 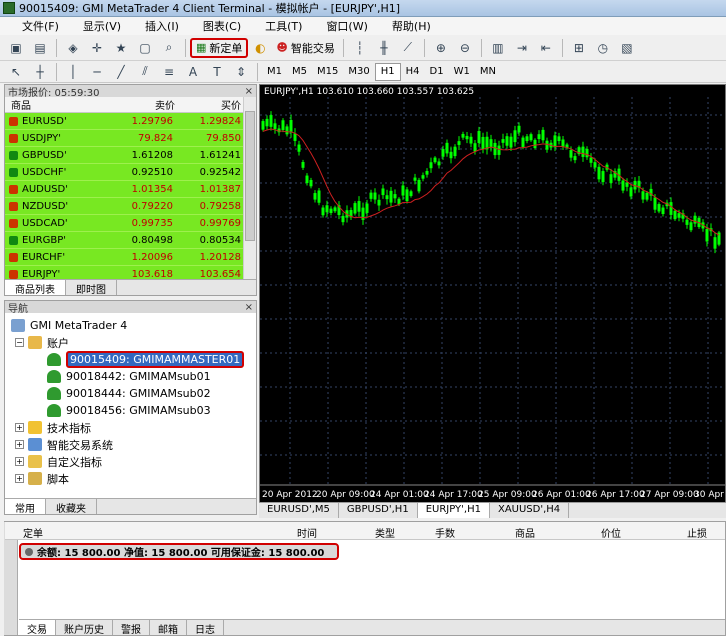 What do you see at coordinates (37, 628) in the screenshot?
I see `tab-trade: 交易` at bounding box center [37, 628].